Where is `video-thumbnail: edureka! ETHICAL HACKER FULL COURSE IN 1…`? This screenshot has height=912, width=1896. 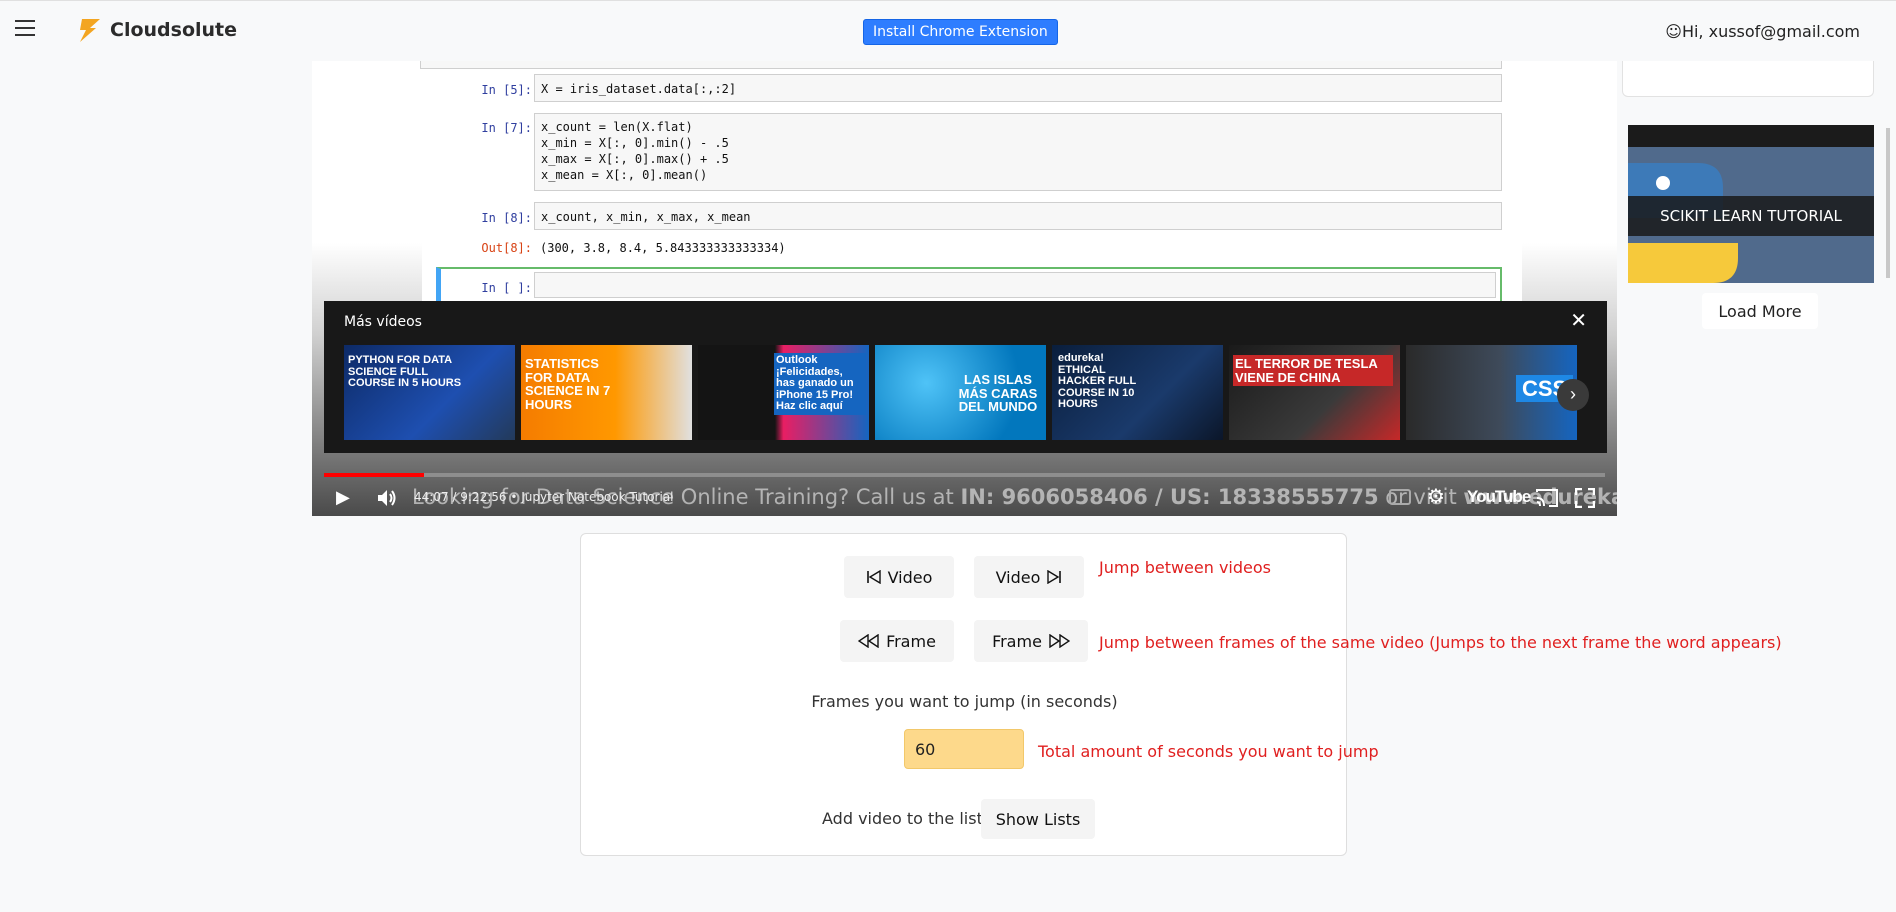
video-thumbnail: edureka! ETHICAL HACKER FULL COURSE IN 1… is located at coordinates (1137, 392).